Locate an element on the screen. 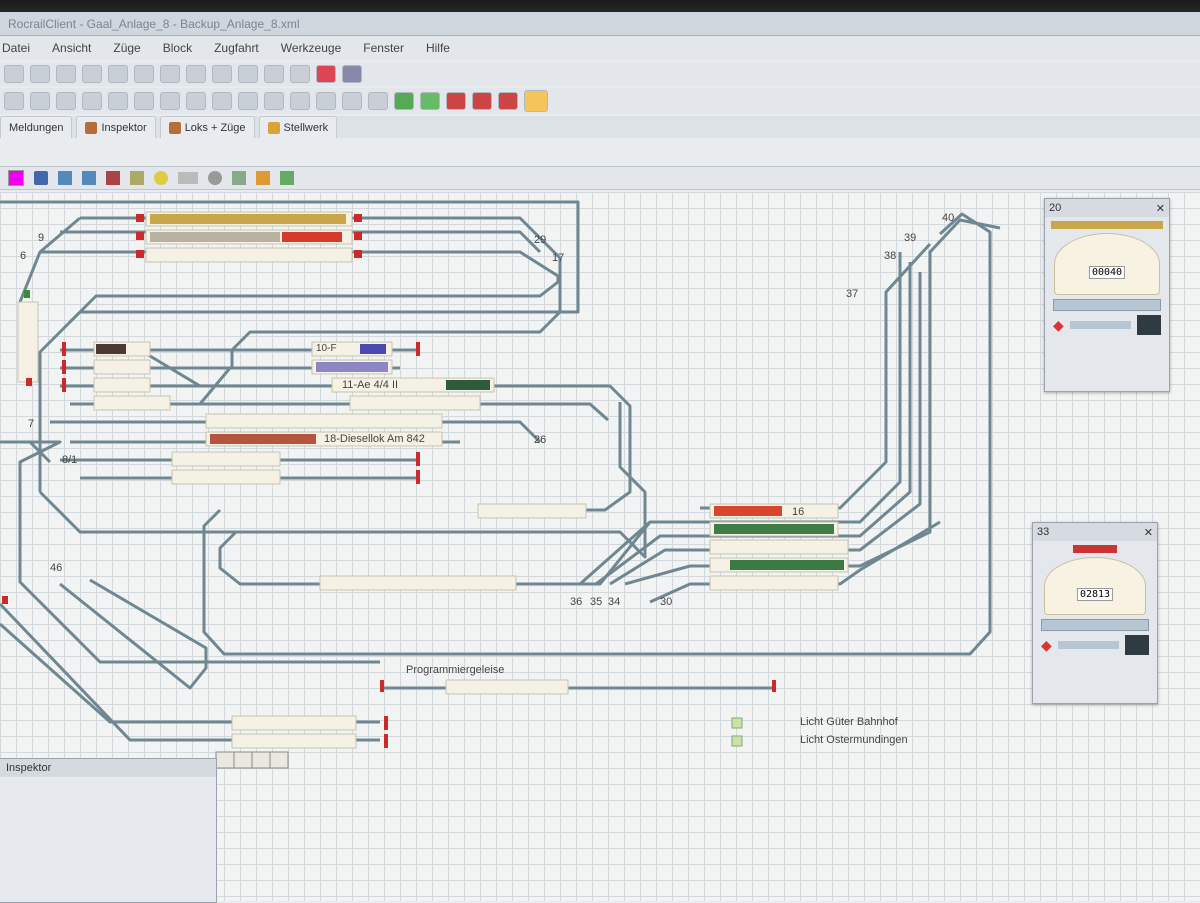  text-icon is located at coordinates (188, 178).